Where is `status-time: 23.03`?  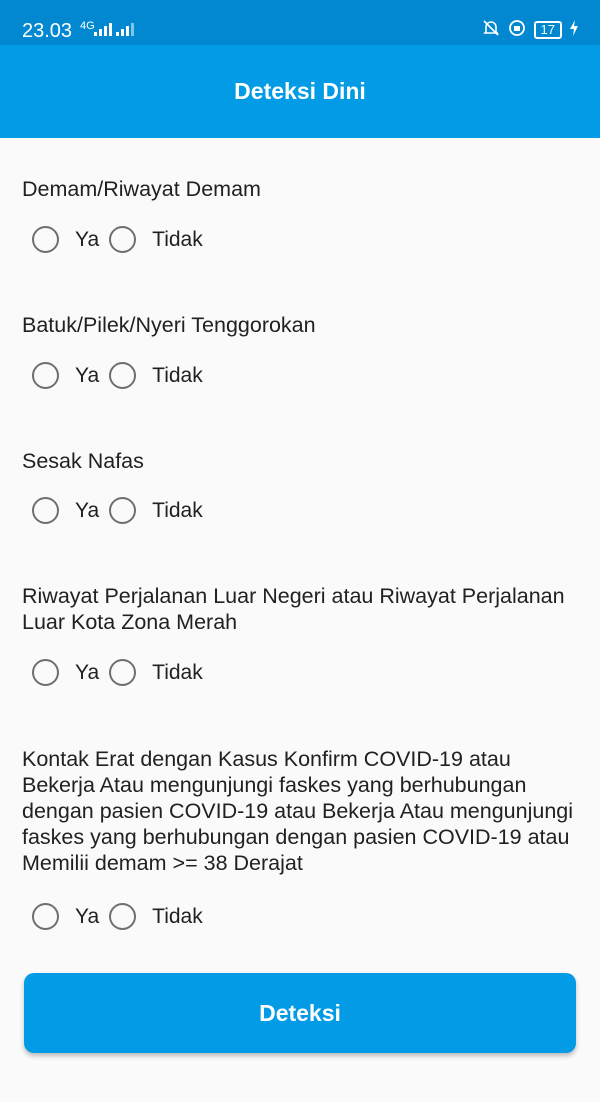 status-time: 23.03 is located at coordinates (47, 31).